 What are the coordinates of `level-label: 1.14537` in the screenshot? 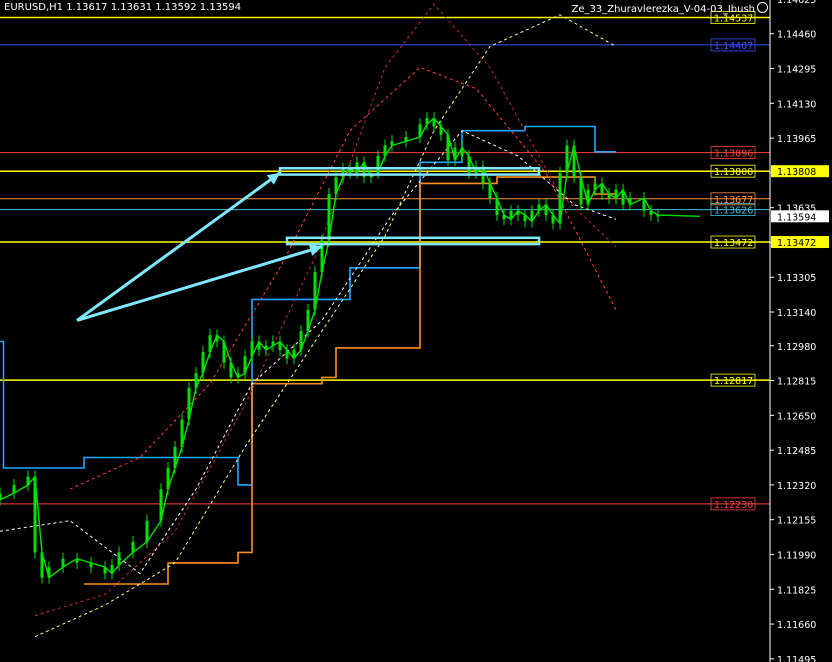 It's located at (733, 18).